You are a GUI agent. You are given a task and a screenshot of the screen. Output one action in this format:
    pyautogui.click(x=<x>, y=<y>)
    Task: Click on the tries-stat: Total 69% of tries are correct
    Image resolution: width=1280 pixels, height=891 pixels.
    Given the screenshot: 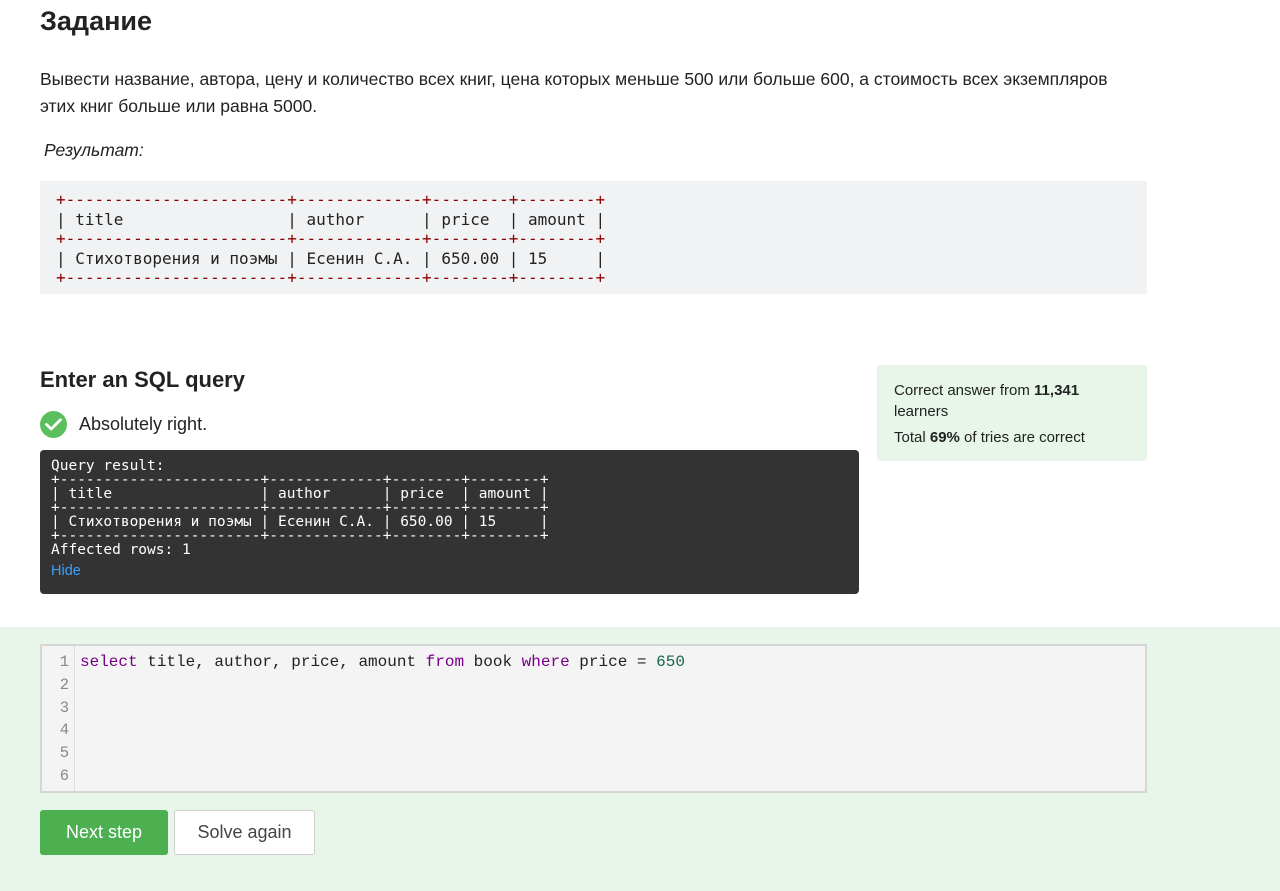 What is the action you would take?
    pyautogui.click(x=1012, y=437)
    